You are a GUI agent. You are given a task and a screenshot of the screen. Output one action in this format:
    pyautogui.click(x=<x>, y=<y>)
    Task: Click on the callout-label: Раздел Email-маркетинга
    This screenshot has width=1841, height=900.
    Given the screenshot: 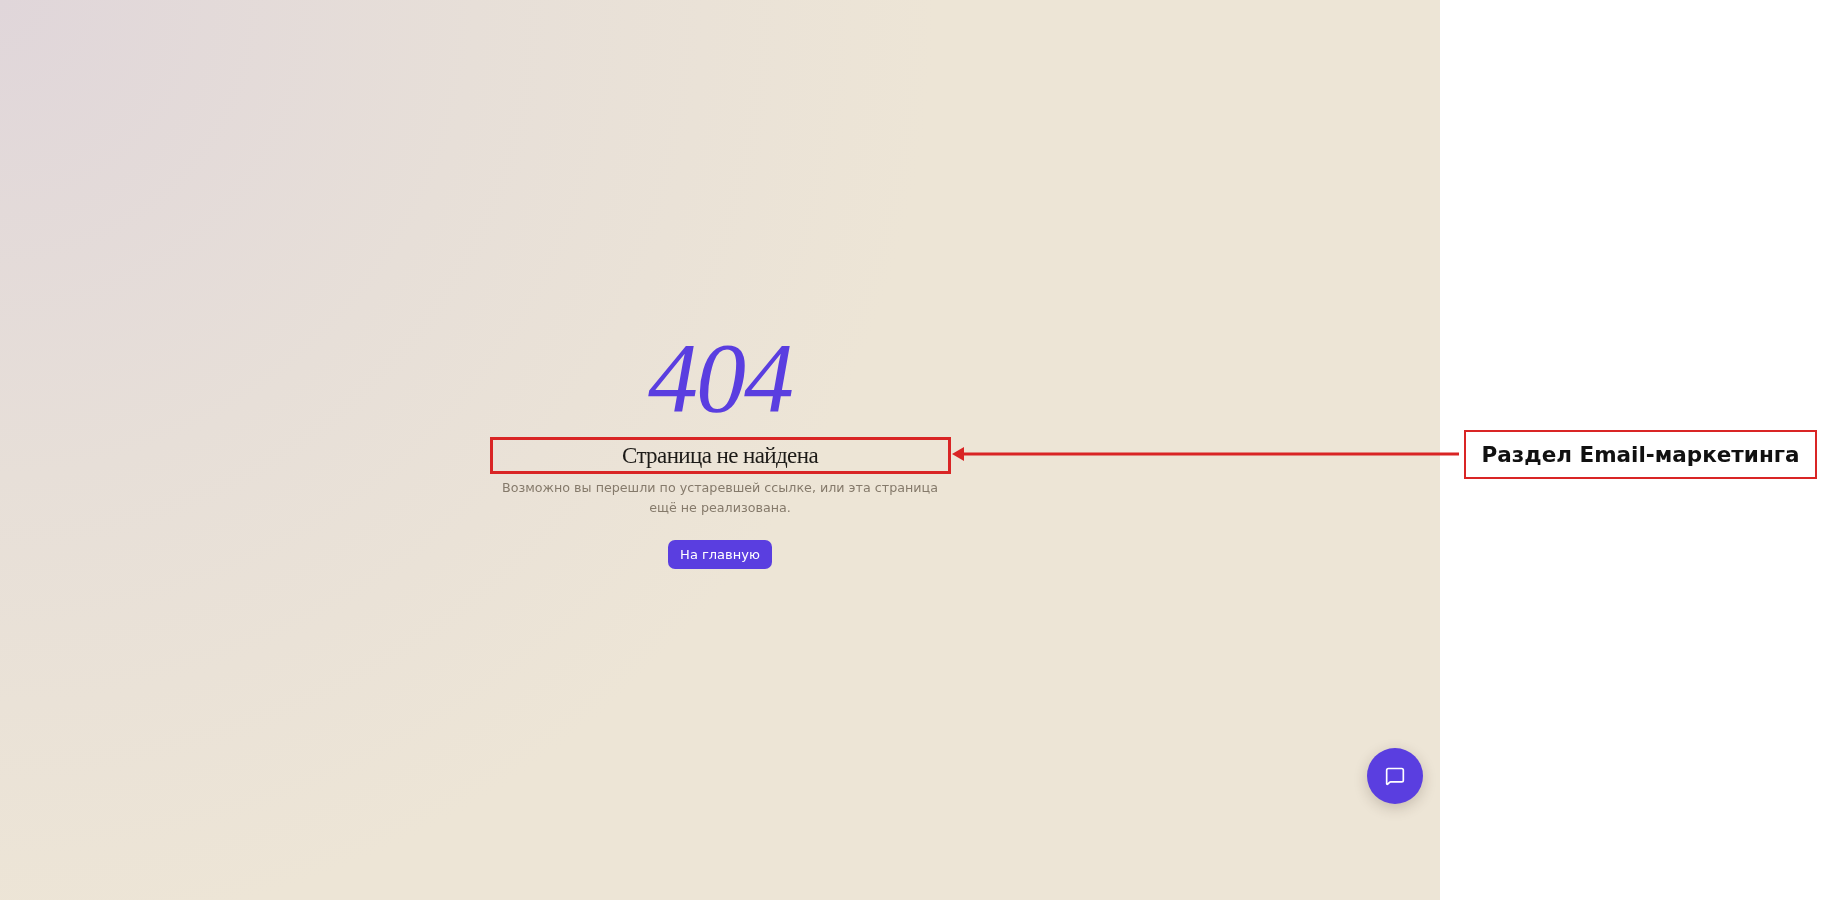 What is the action you would take?
    pyautogui.click(x=1640, y=454)
    